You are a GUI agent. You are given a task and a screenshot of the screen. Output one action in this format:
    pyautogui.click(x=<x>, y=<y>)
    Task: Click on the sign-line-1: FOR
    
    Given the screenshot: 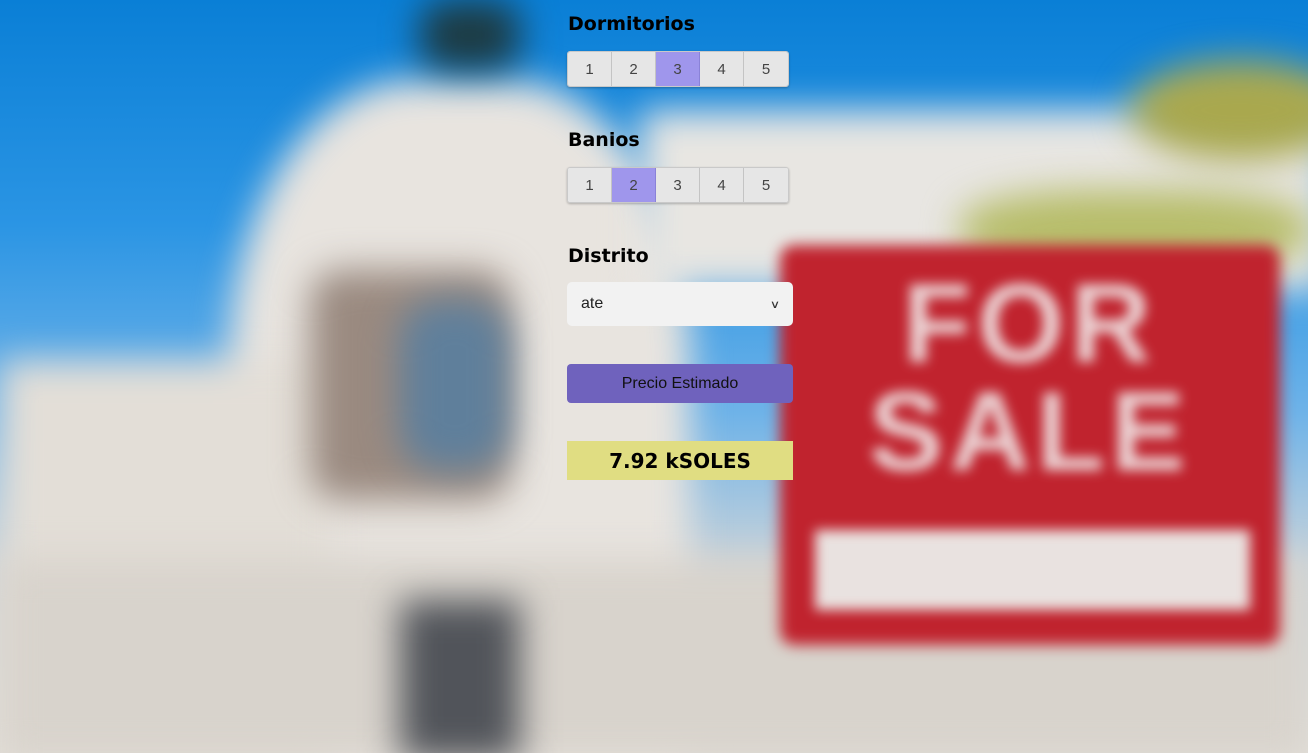 What is the action you would take?
    pyautogui.click(x=1030, y=323)
    